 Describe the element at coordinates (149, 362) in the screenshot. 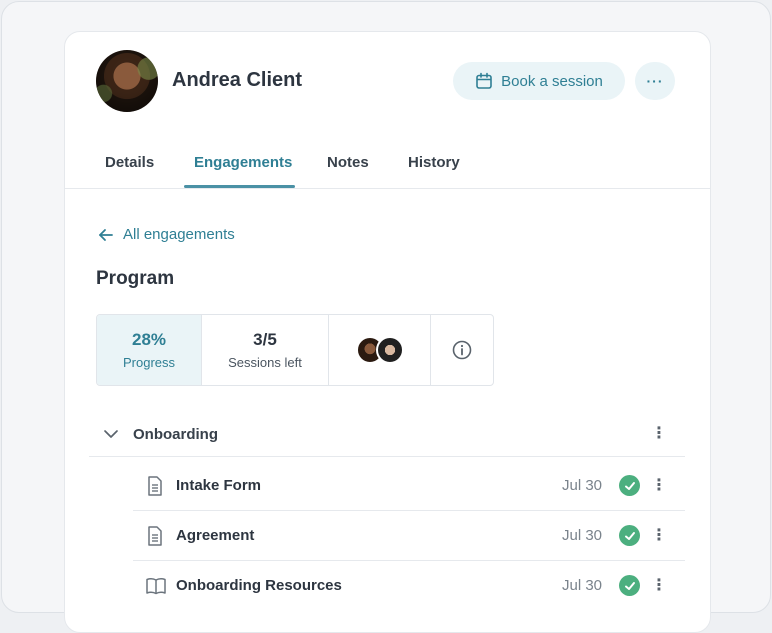

I see `progress-label: Progress` at that location.